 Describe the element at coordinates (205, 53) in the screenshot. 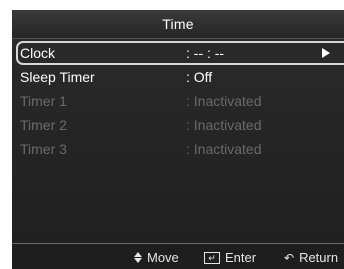

I see `menu-item-value: : -- : --` at that location.